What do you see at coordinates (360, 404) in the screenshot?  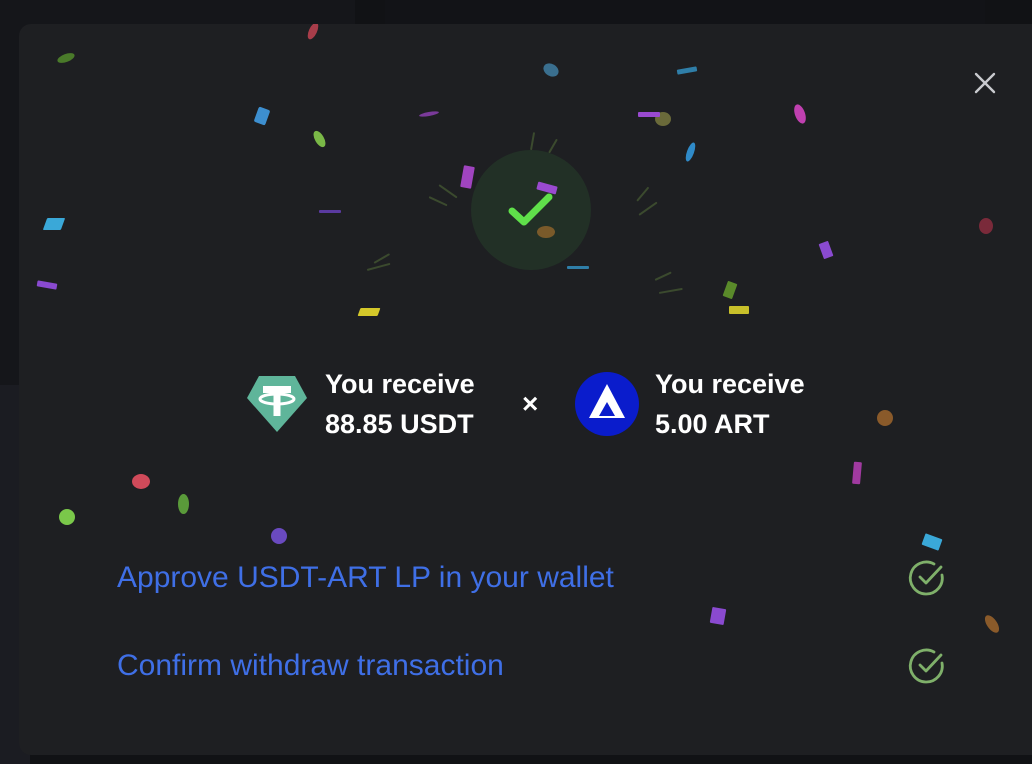 I see `receive-usdt: You receive 88.85 USDT` at bounding box center [360, 404].